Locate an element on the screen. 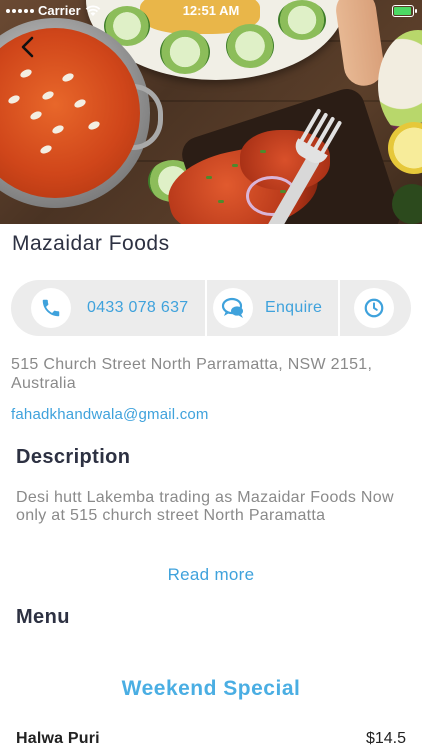  enquire-label: Enquire is located at coordinates (294, 307).